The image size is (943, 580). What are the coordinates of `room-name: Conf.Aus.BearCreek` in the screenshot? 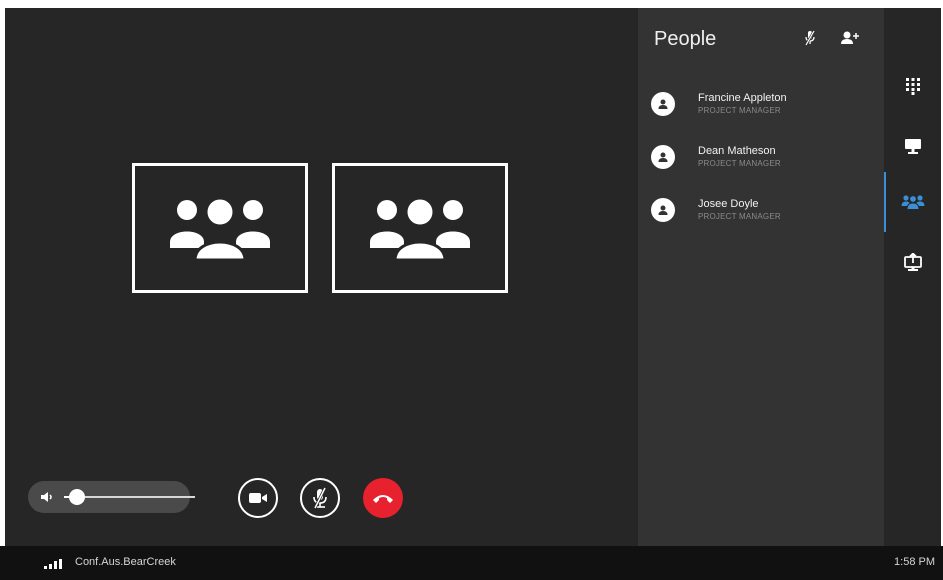 It's located at (125, 562).